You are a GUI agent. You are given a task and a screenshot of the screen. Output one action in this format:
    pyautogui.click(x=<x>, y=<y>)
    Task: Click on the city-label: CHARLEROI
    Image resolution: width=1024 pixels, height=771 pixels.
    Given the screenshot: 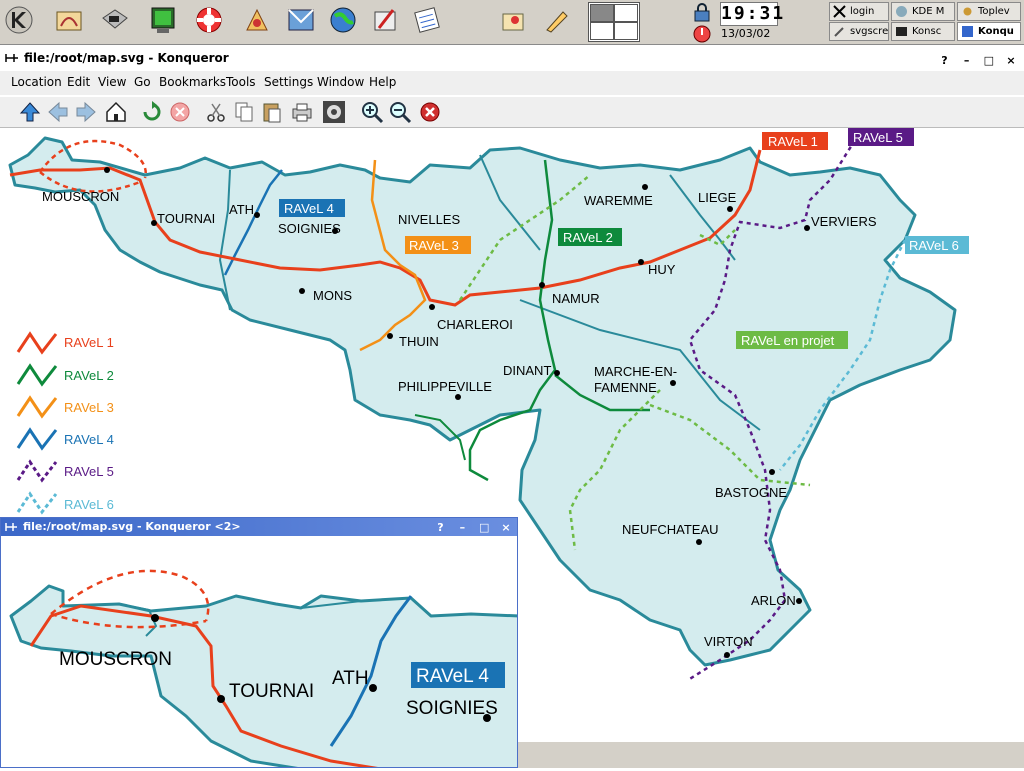 What is the action you would take?
    pyautogui.click(x=475, y=324)
    